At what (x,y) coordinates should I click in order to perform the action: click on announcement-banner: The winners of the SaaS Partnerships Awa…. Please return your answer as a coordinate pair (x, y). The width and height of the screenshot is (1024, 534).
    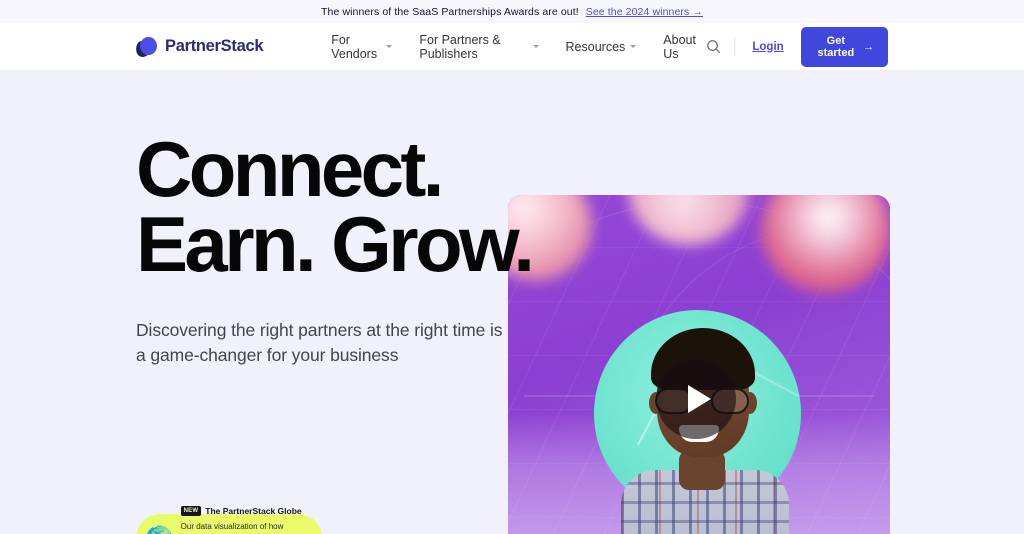
    Looking at the image, I should click on (512, 11).